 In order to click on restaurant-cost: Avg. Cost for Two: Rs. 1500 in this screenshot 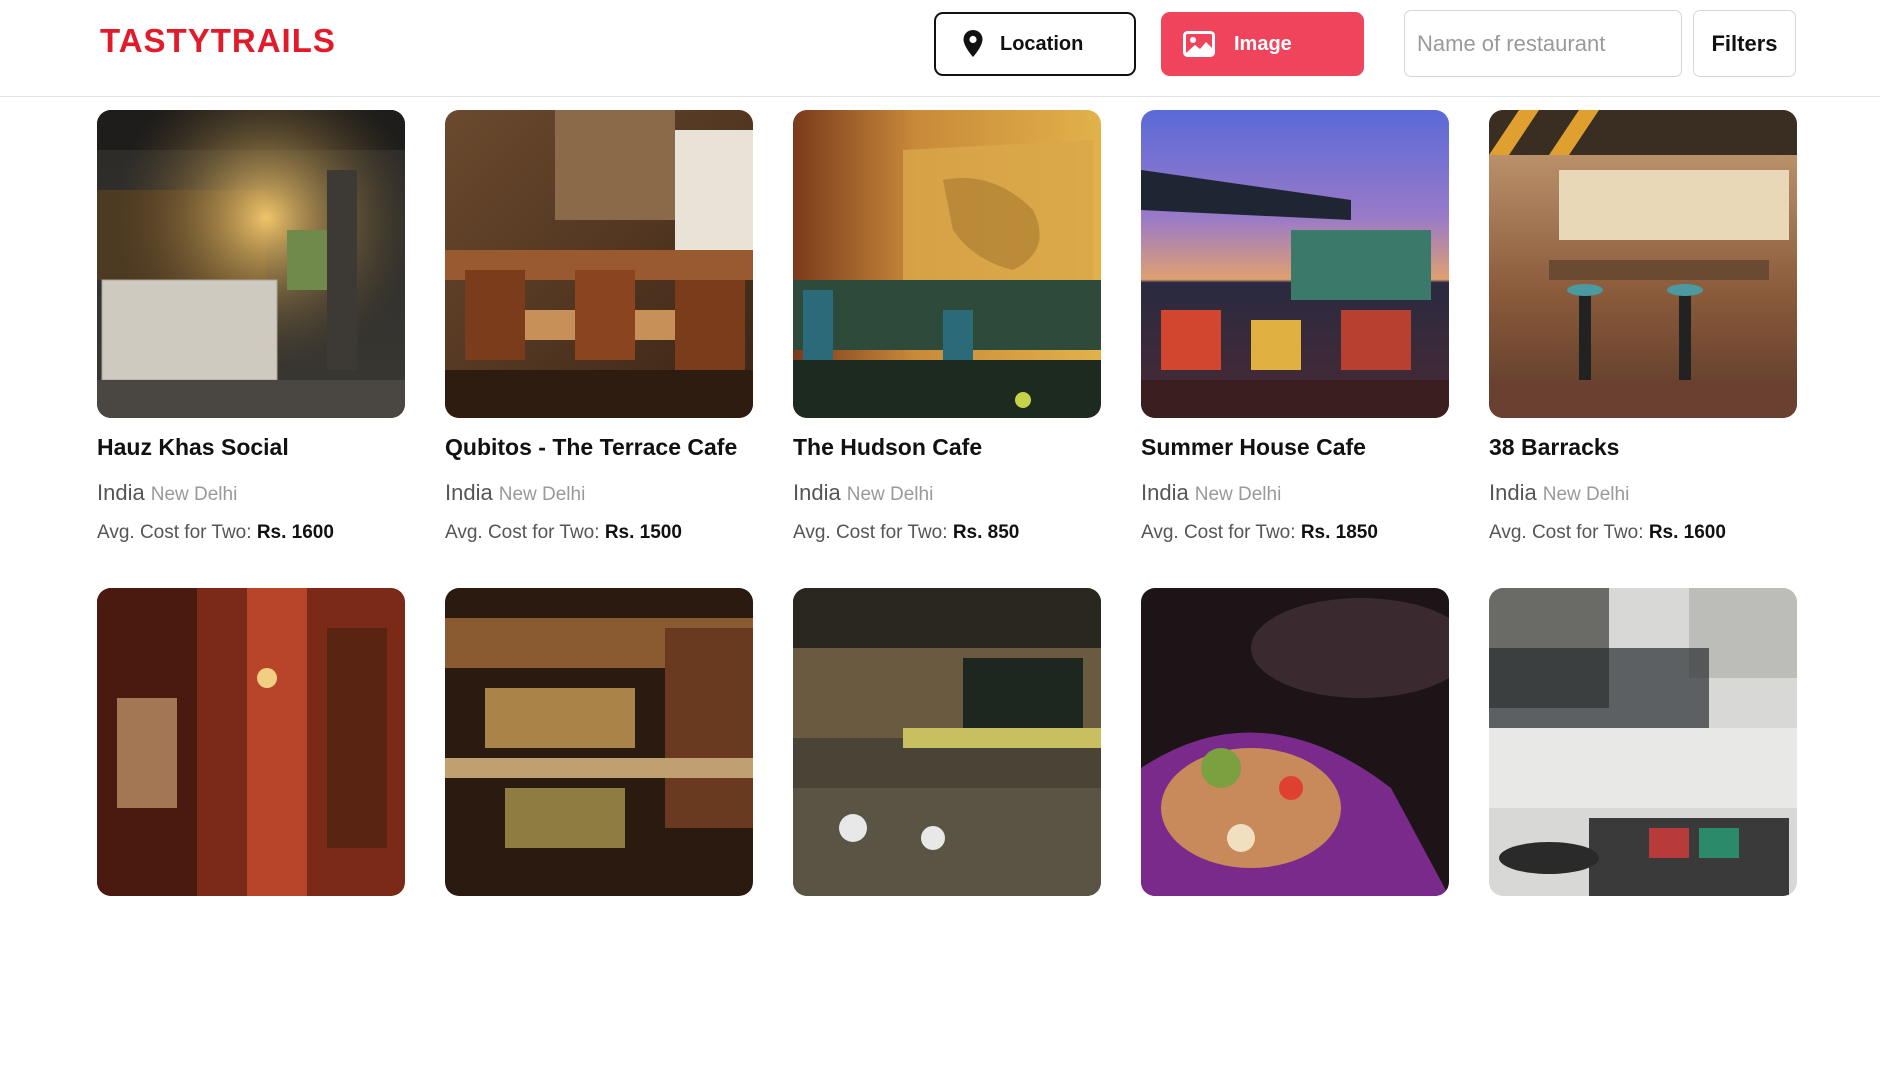, I will do `click(599, 533)`.